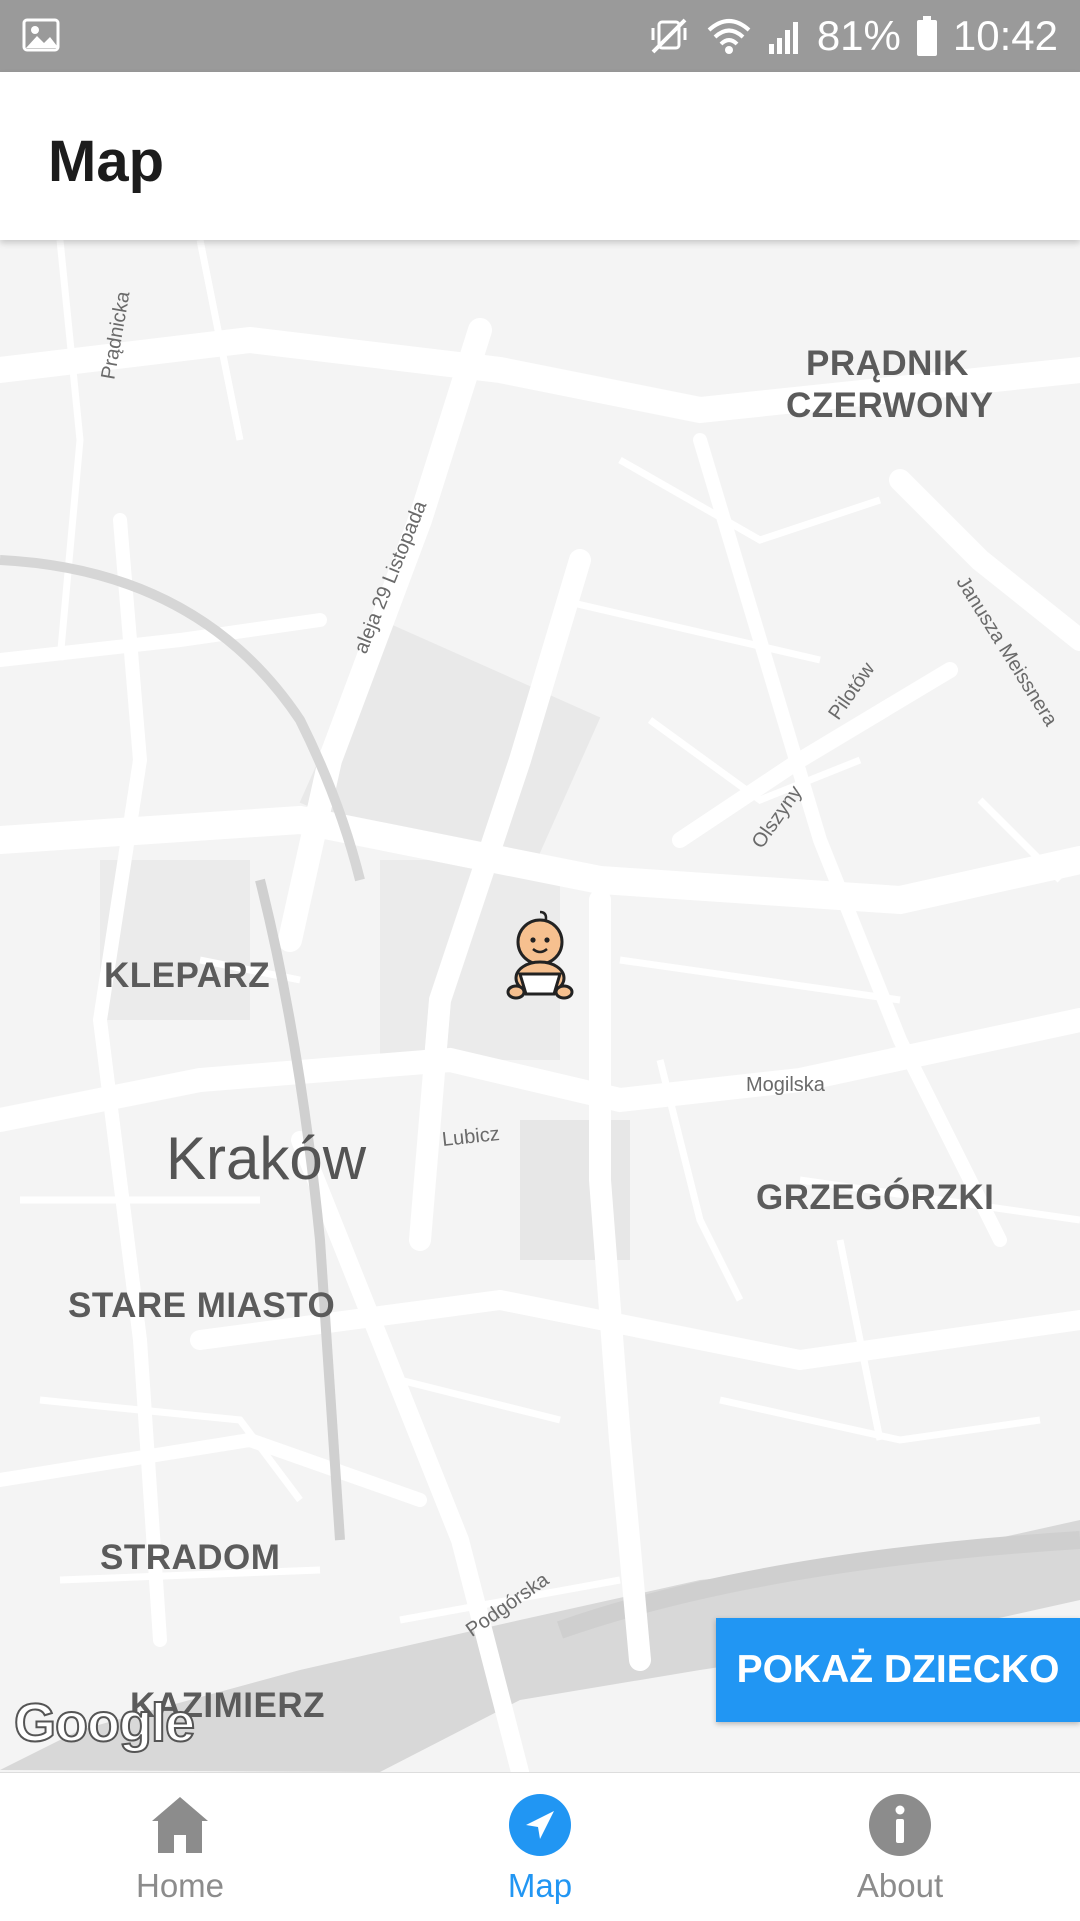 The height and width of the screenshot is (1921, 1080). Describe the element at coordinates (887, 363) in the screenshot. I see `district-label: PRĄDNIK` at that location.